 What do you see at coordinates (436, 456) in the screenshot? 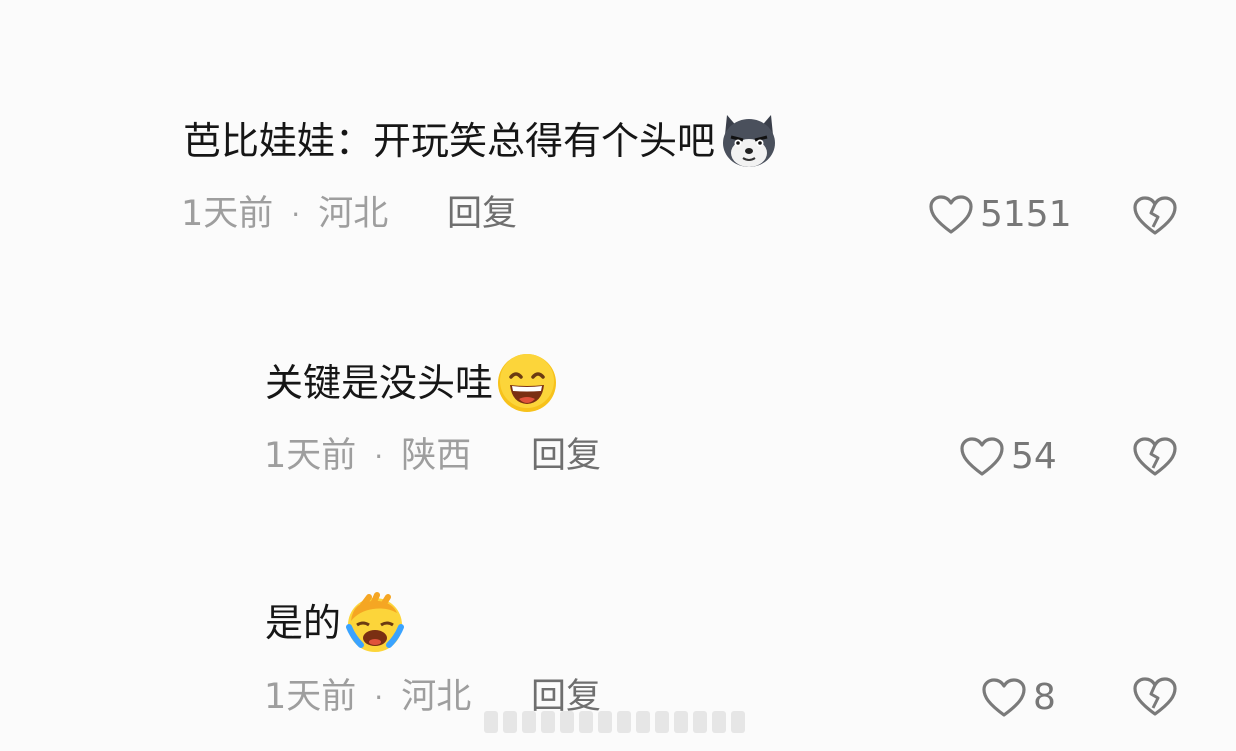
I see `comment-location: 陕西` at bounding box center [436, 456].